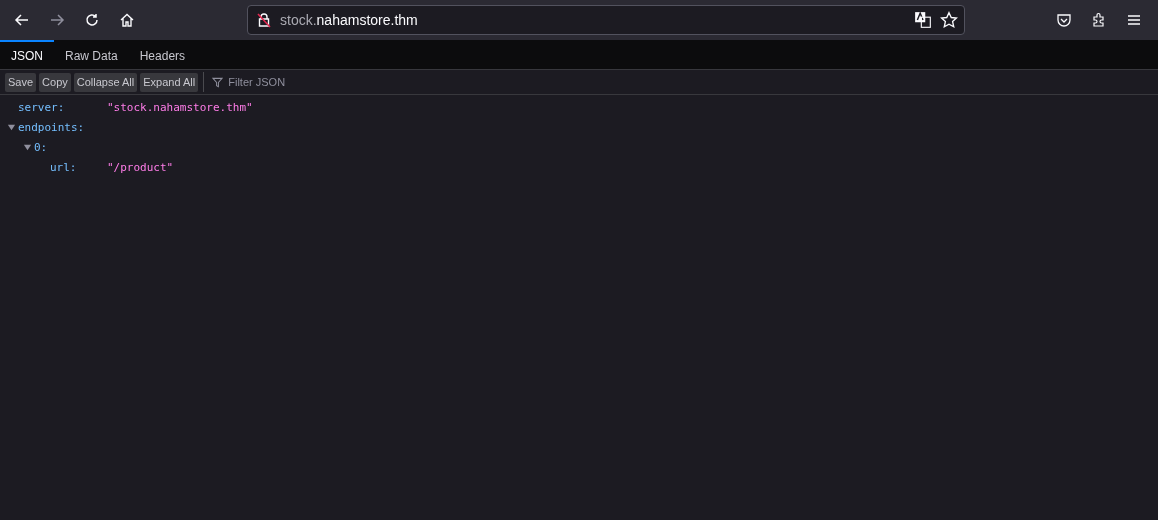  I want to click on insecure-lock-icon, so click(264, 20).